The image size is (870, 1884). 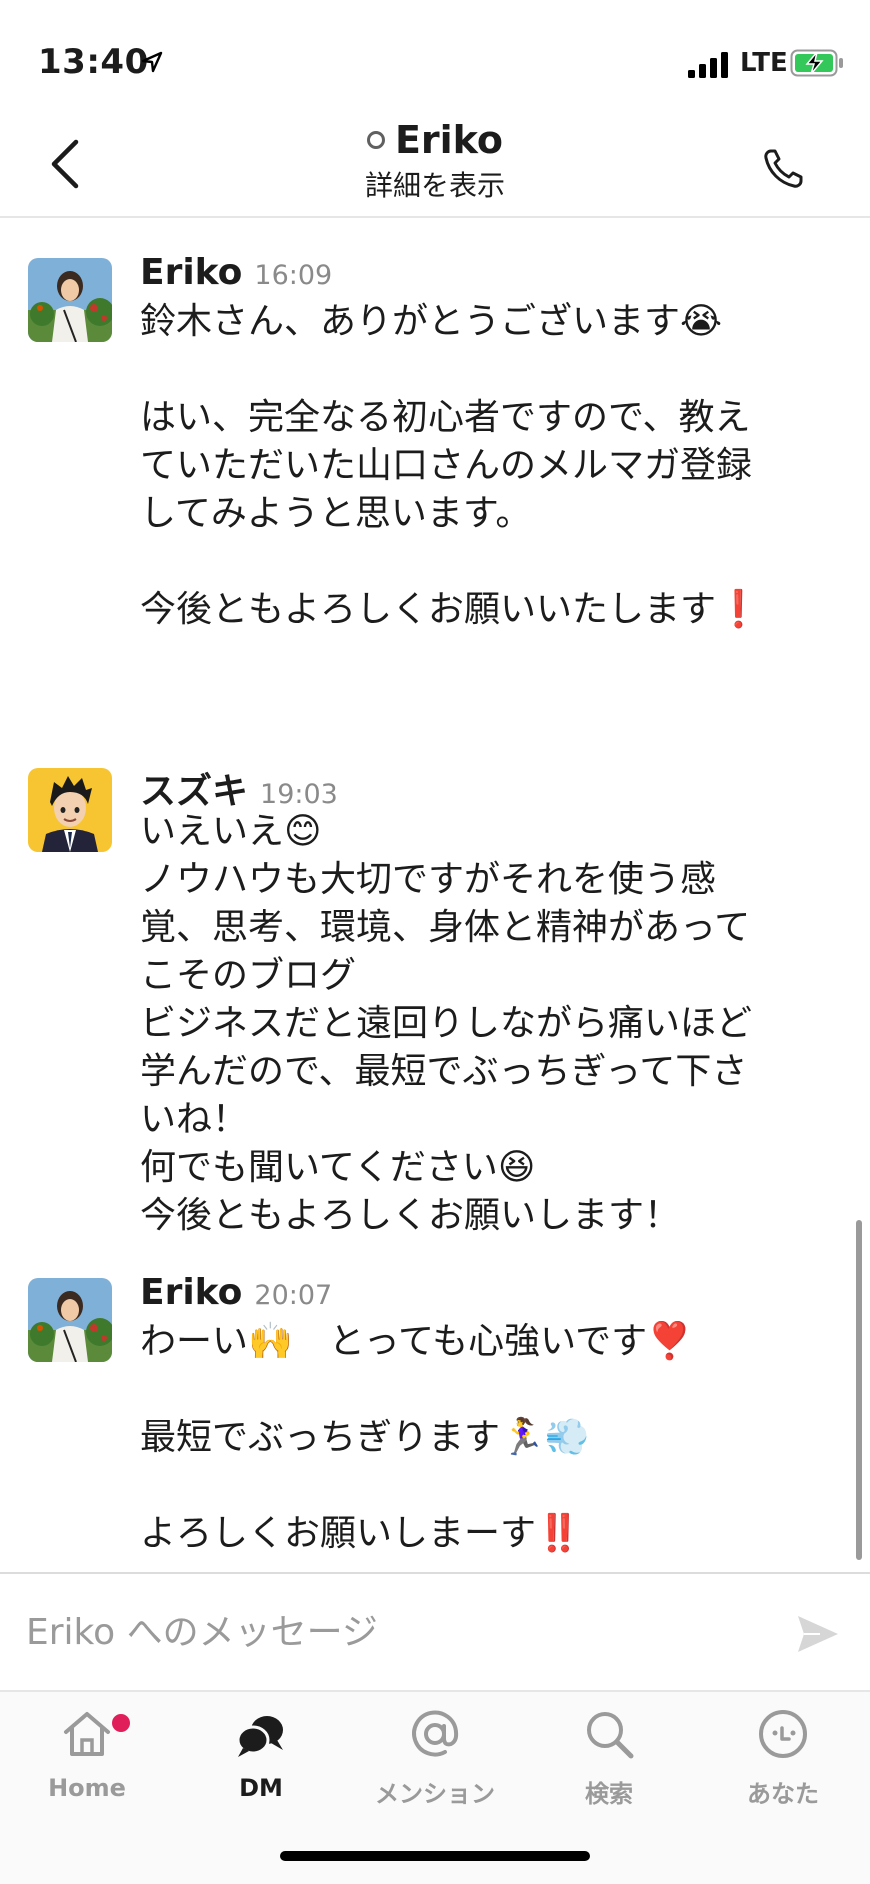 What do you see at coordinates (435, 184) in the screenshot?
I see `view-details-link: 詳細を表示` at bounding box center [435, 184].